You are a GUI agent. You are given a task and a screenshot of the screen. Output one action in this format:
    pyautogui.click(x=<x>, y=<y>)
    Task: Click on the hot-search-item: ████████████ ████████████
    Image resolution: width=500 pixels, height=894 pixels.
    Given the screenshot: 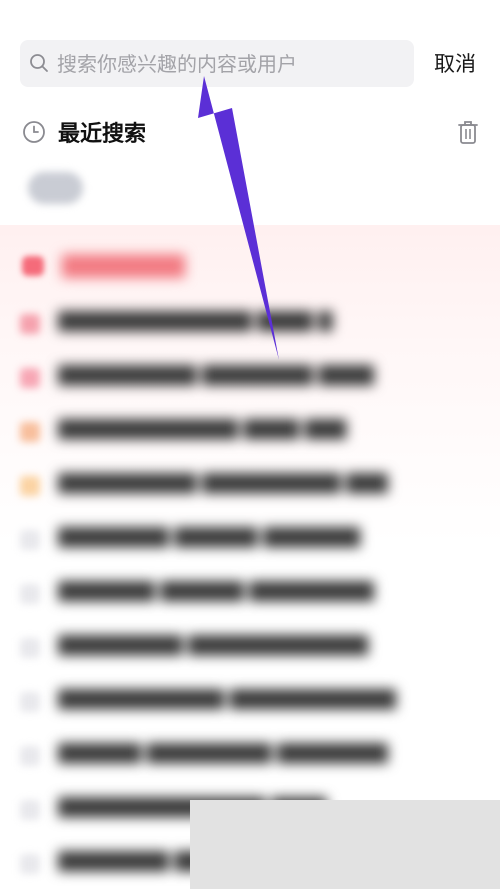 What is the action you would take?
    pyautogui.click(x=250, y=705)
    